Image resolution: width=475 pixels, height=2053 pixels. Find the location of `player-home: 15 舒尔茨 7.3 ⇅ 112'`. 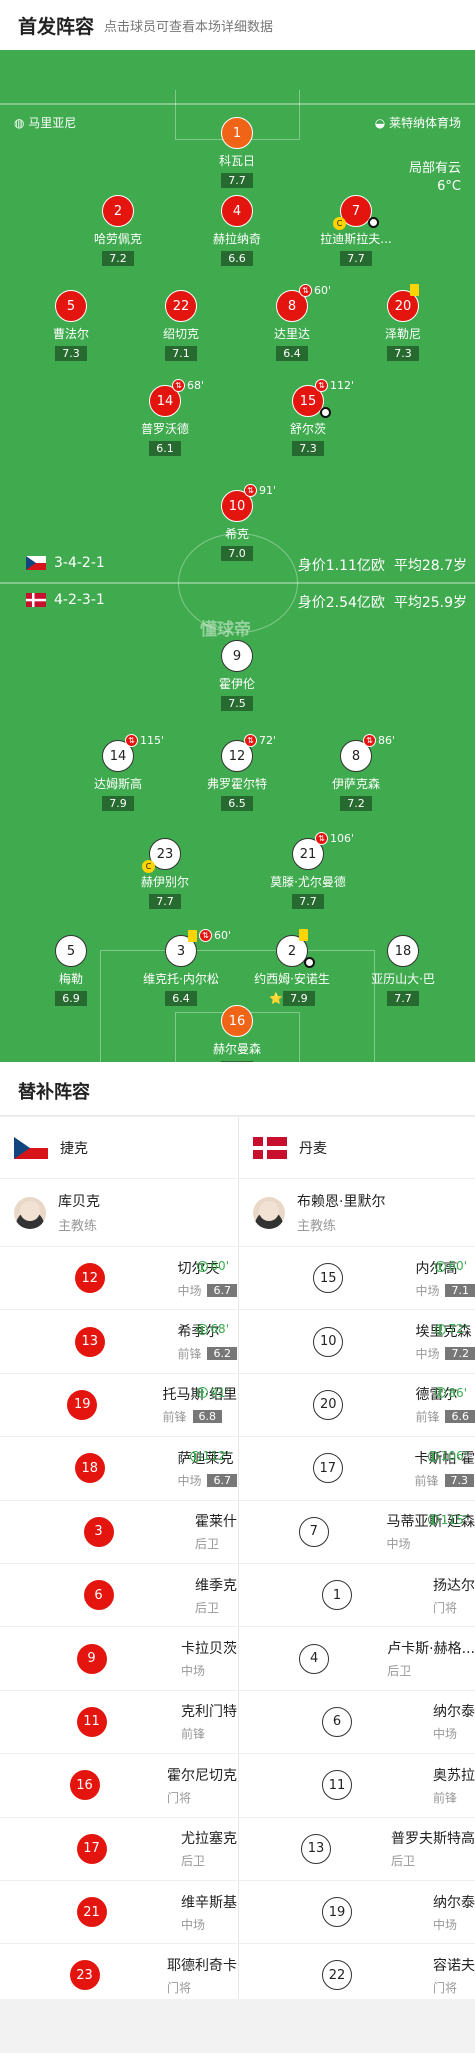

player-home: 15 舒尔茨 7.3 ⇅ 112' is located at coordinates (308, 417).